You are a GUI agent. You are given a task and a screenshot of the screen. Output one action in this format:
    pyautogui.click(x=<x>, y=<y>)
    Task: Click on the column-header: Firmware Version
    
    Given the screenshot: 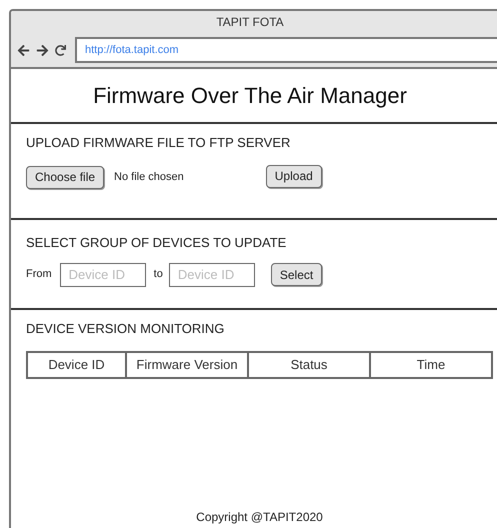 What is the action you would take?
    pyautogui.click(x=186, y=364)
    